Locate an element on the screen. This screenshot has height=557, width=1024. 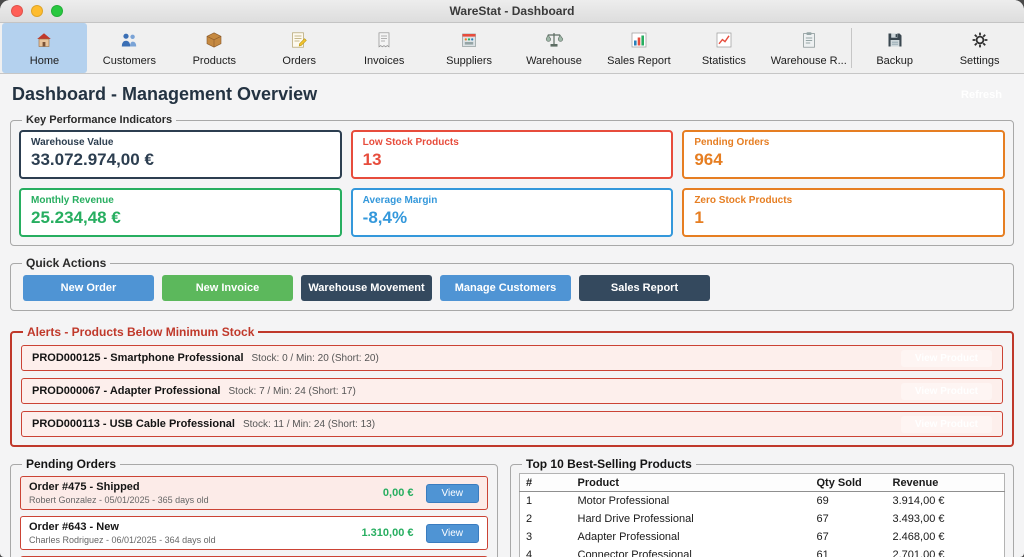
kpi-value: 964 is located at coordinates (708, 159).